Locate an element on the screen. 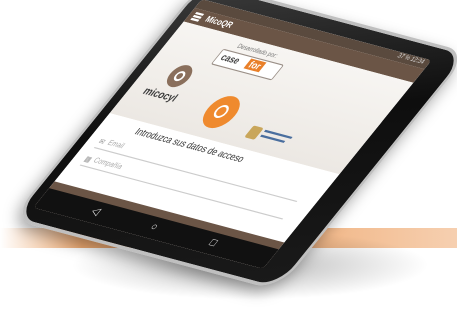 The height and width of the screenshot is (327, 457). partner-orange-logo is located at coordinates (221, 112).